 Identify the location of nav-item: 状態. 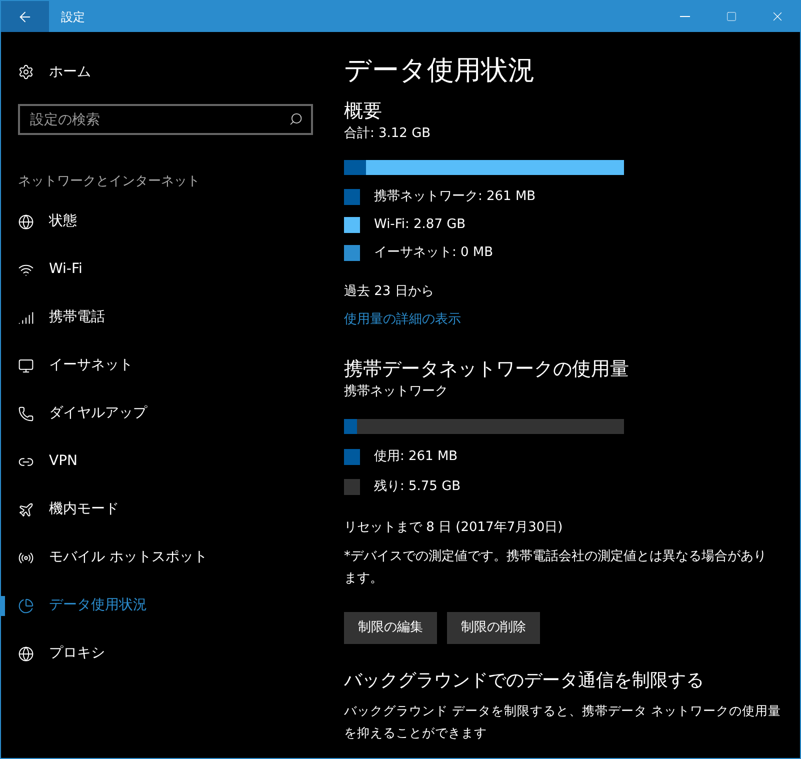
(165, 222).